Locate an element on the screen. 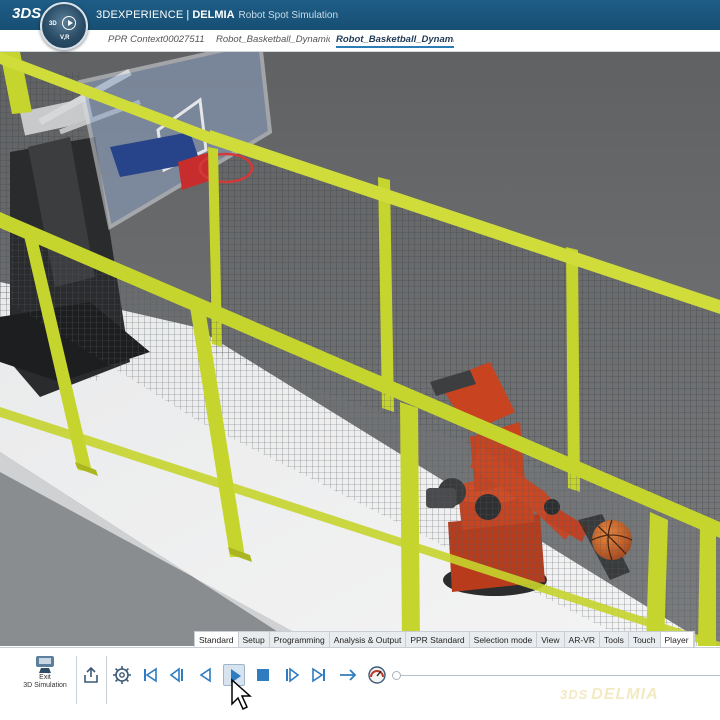 The image size is (720, 720). app-name: Robot Spot Simulation is located at coordinates (288, 15).